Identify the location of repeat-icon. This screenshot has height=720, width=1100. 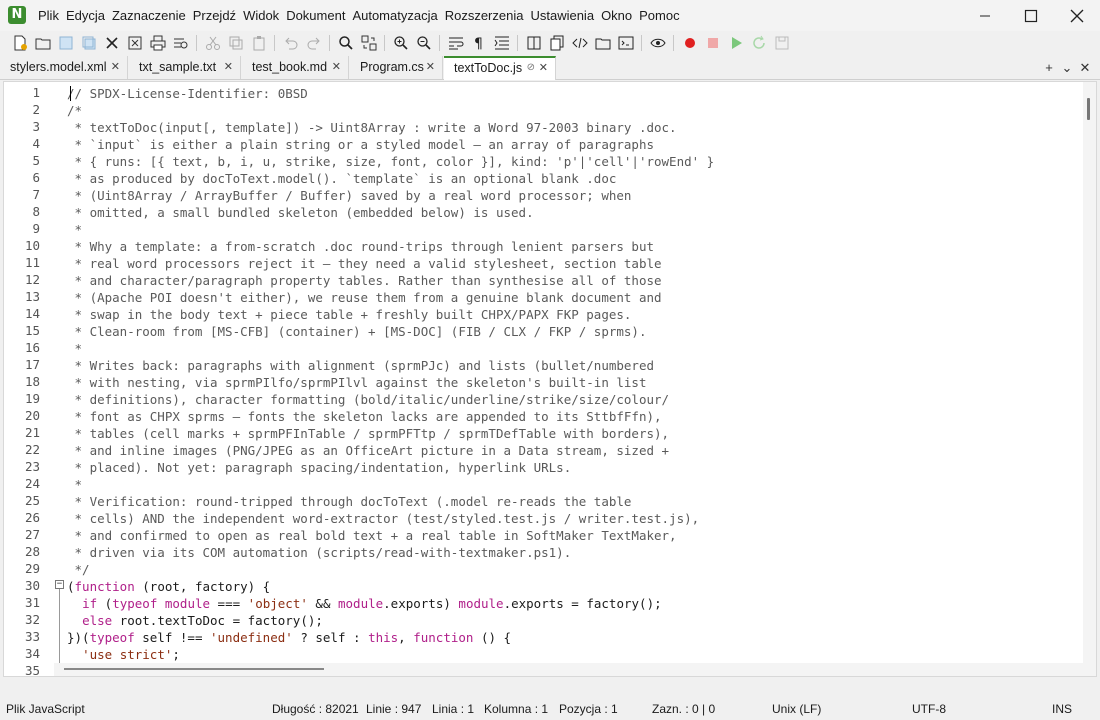
(758, 42).